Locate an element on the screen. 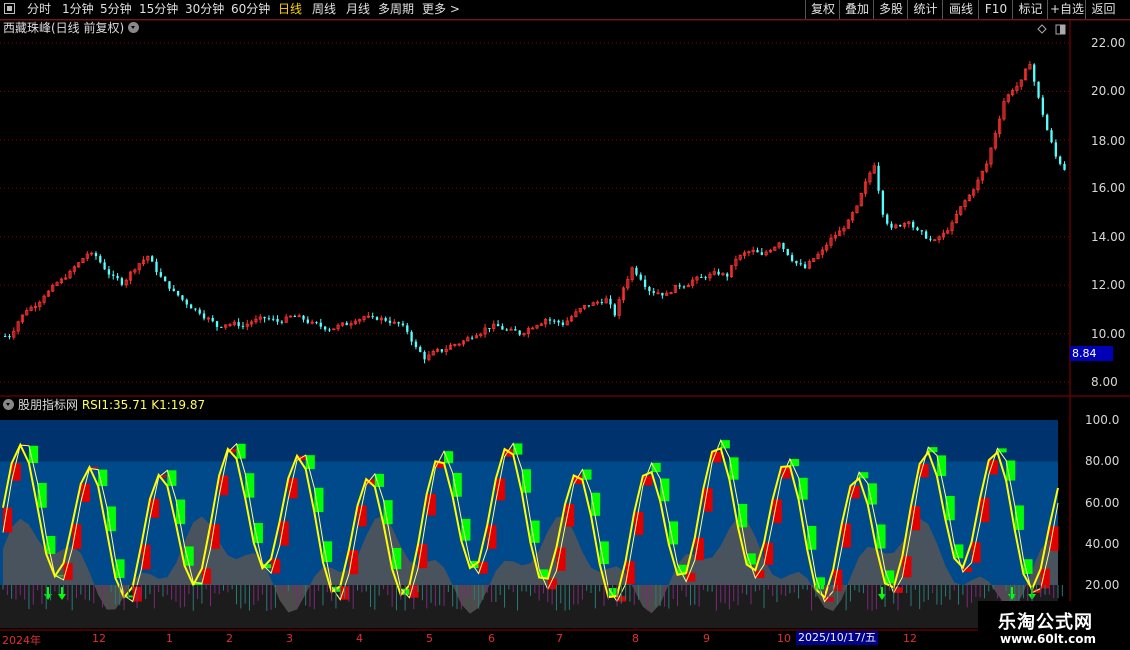 This screenshot has width=1130, height=650. indicator-tick: 20.00 is located at coordinates (1102, 585).